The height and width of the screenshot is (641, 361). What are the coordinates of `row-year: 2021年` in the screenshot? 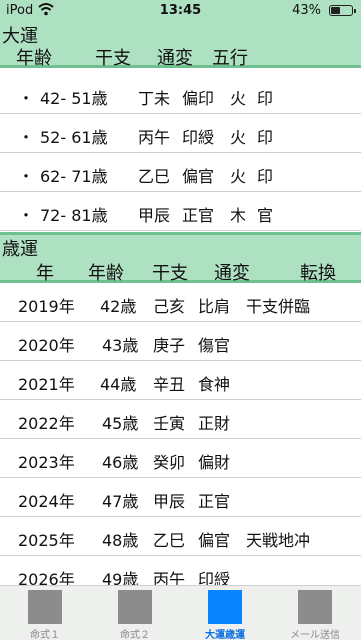 It's located at (46, 384).